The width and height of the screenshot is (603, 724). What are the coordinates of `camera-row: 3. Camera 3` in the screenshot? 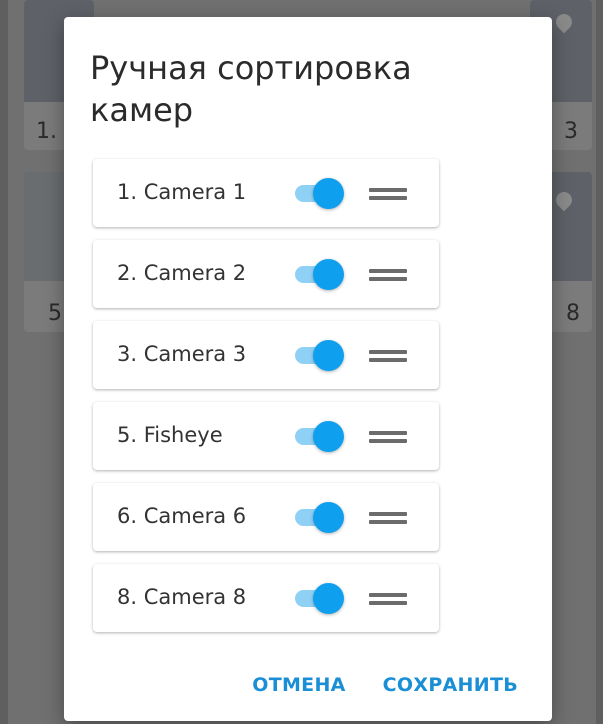 It's located at (266, 355).